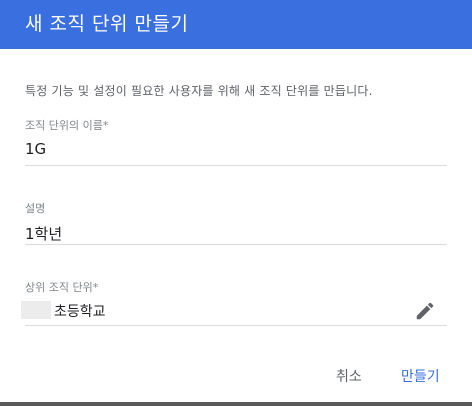 This screenshot has width=472, height=406. What do you see at coordinates (236, 233) in the screenshot?
I see `description-input: 1학년` at bounding box center [236, 233].